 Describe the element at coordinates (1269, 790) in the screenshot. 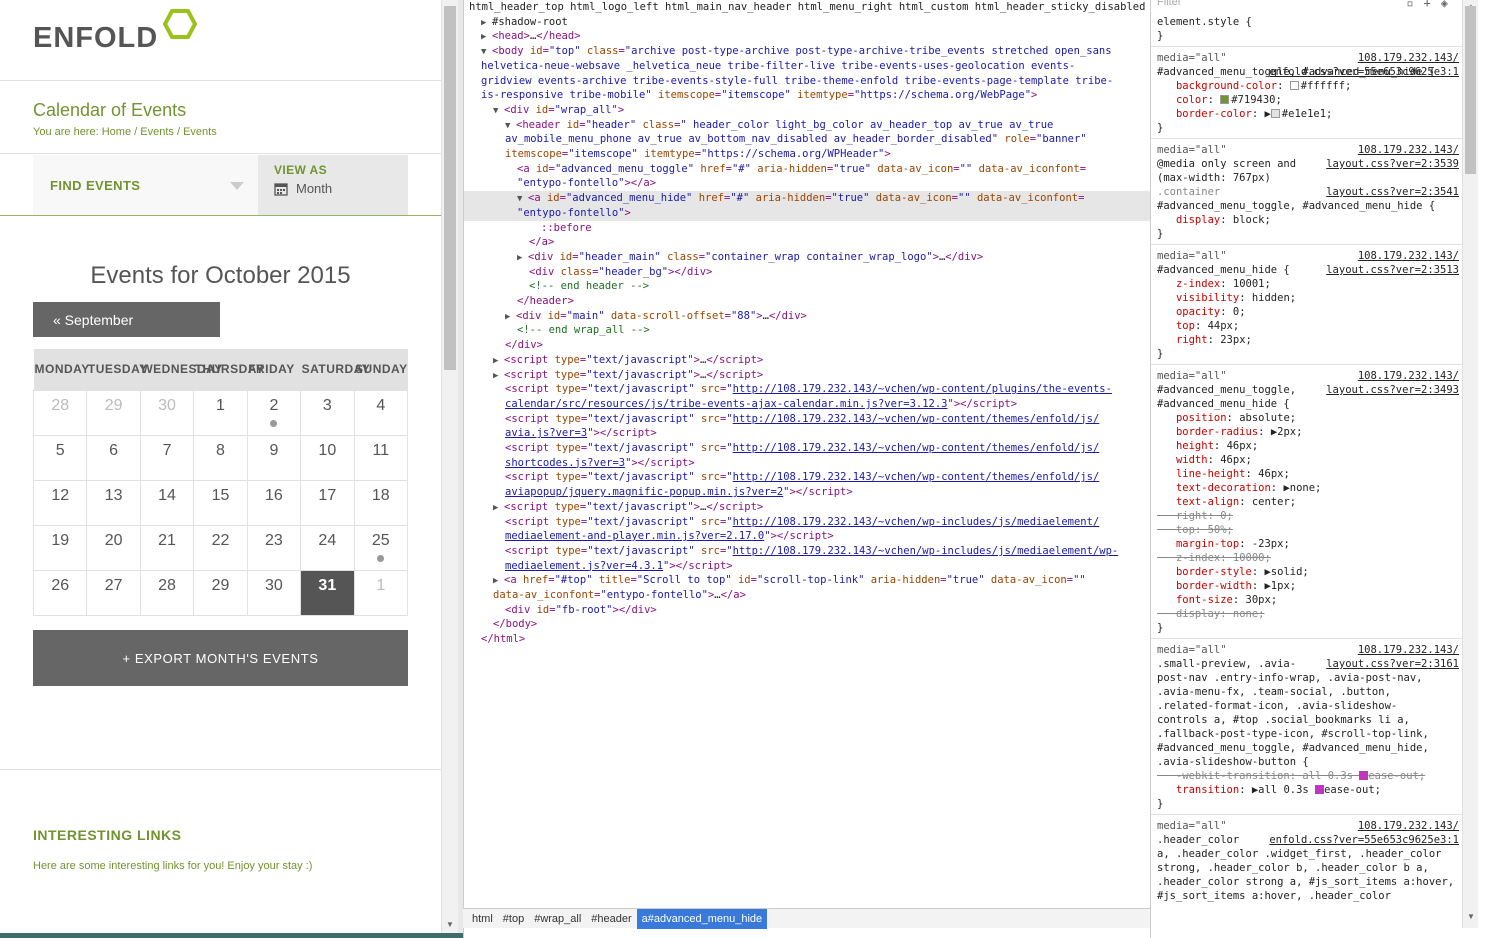

I see `style-property: transition: ▶all 0.3s ease-out;` at that location.